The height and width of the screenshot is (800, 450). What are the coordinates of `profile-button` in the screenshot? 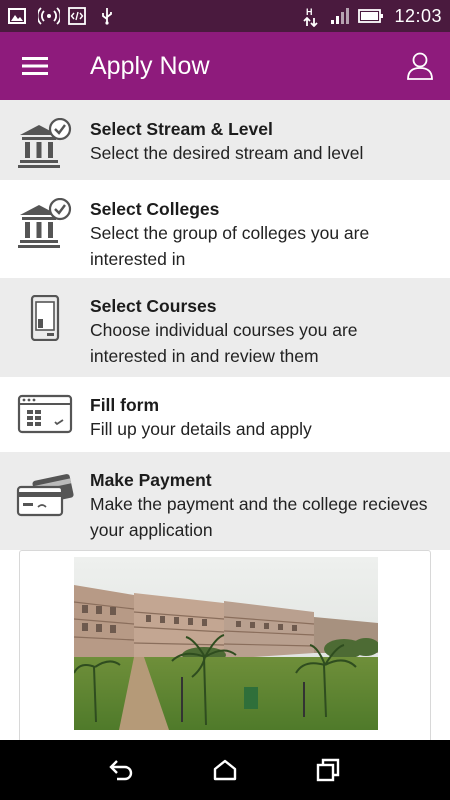 It's located at (420, 66).